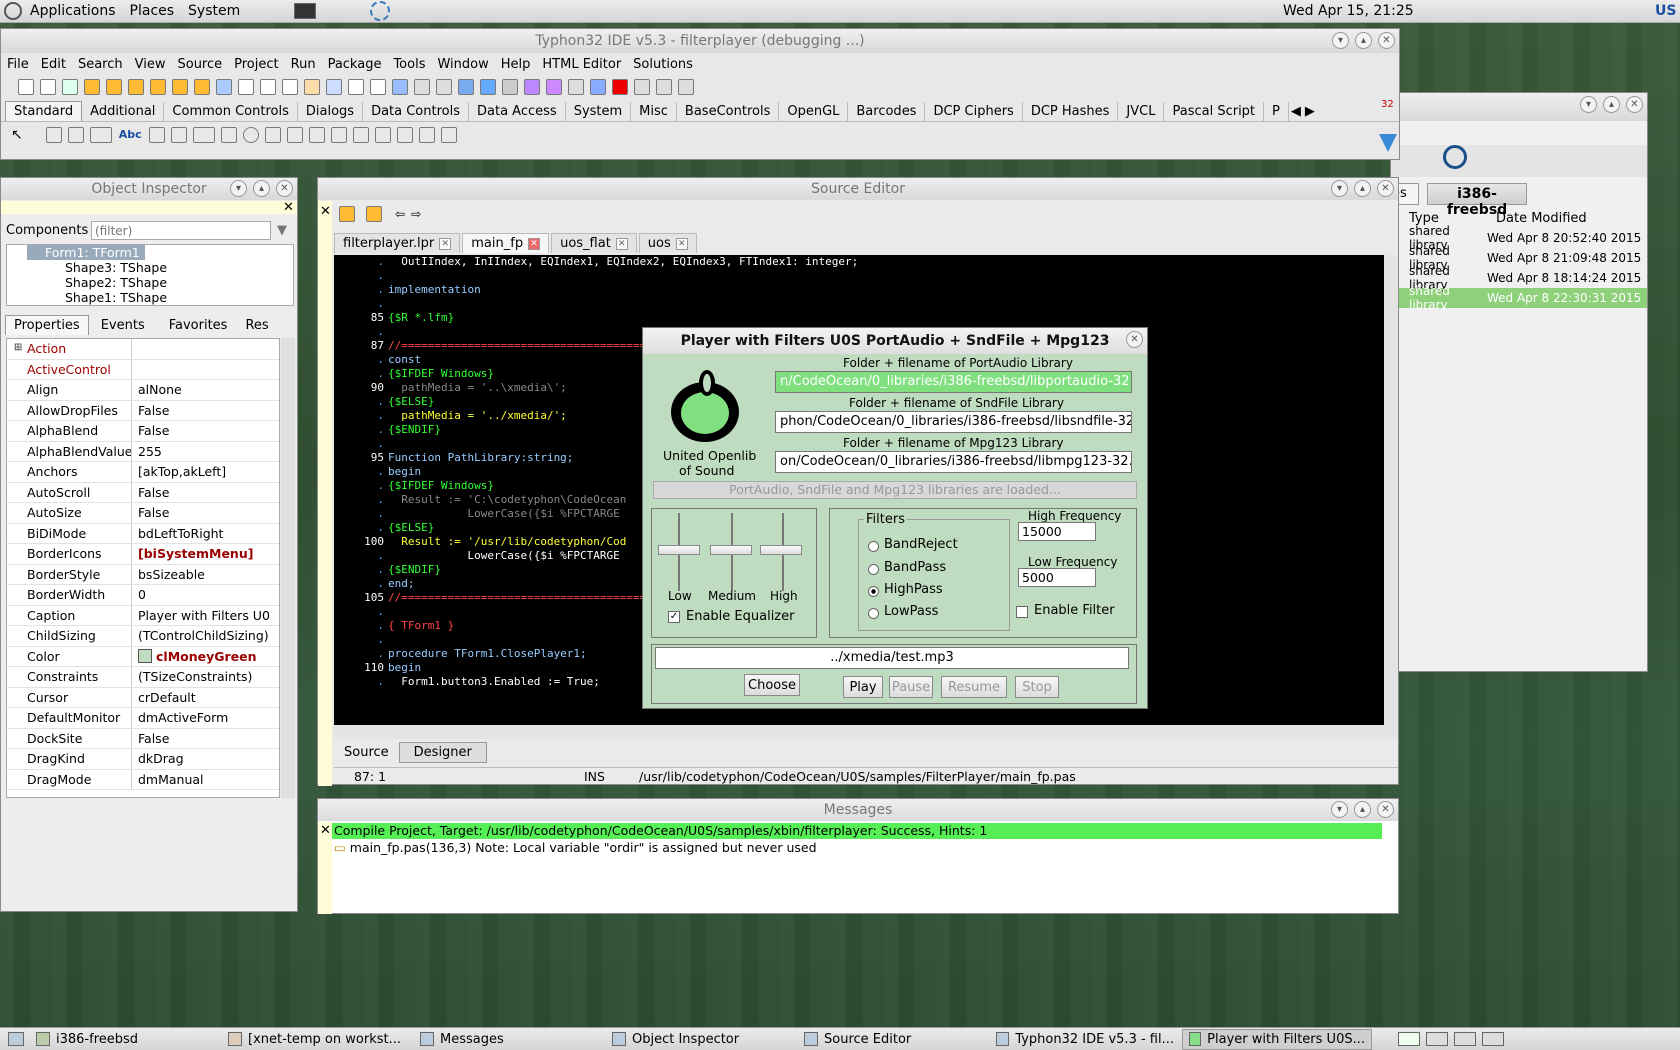 This screenshot has height=1050, width=1680. What do you see at coordinates (911, 611) in the screenshot?
I see `lowpass-label: LowPass` at bounding box center [911, 611].